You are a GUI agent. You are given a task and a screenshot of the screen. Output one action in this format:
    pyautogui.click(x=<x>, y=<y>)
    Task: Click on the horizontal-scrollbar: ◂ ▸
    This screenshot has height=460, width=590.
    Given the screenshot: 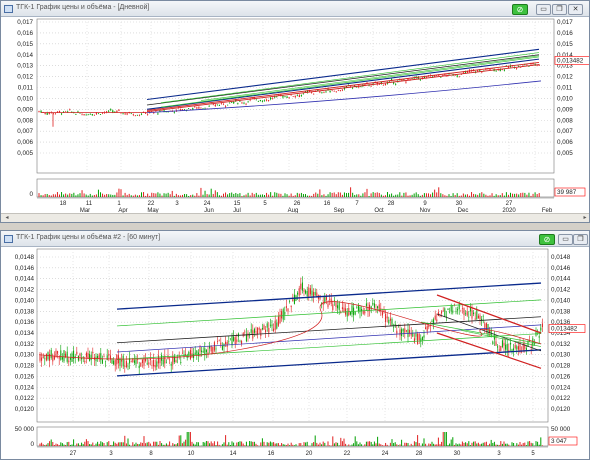 What is the action you would take?
    pyautogui.click(x=295, y=217)
    